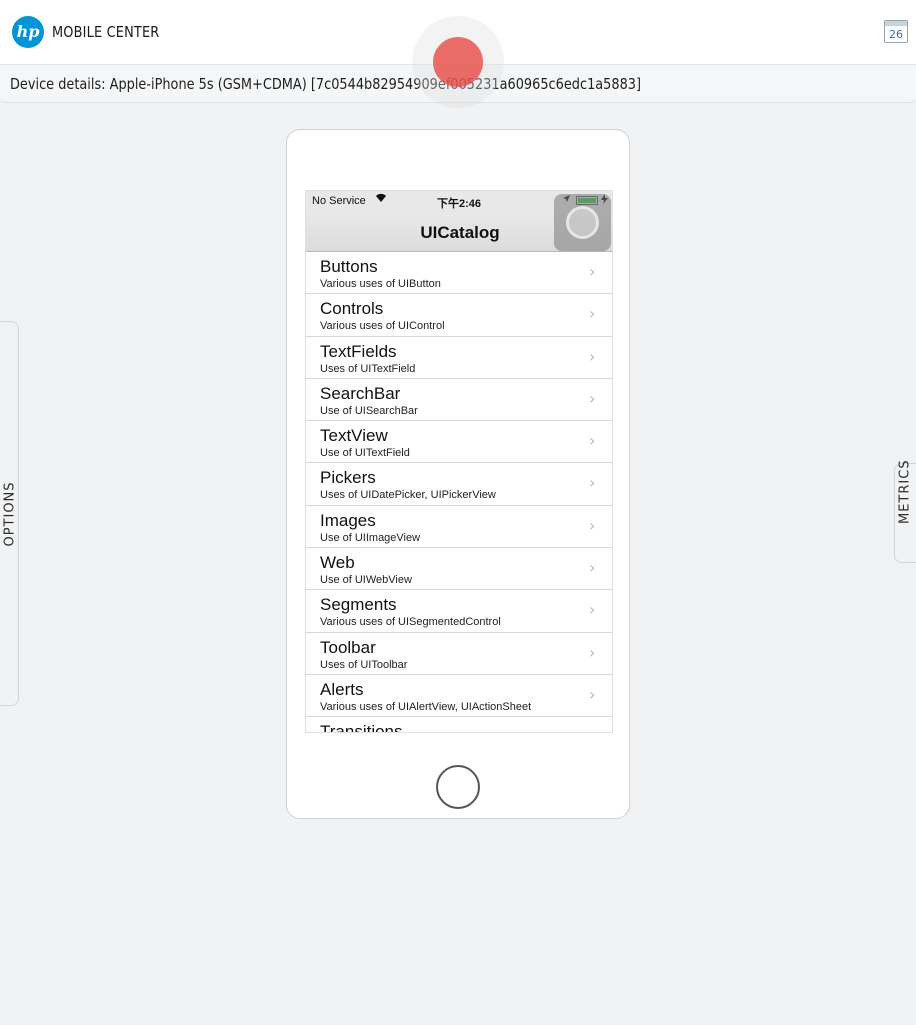 This screenshot has height=1025, width=916. I want to click on list-item-subtitle: Various uses of UIButton, so click(380, 284).